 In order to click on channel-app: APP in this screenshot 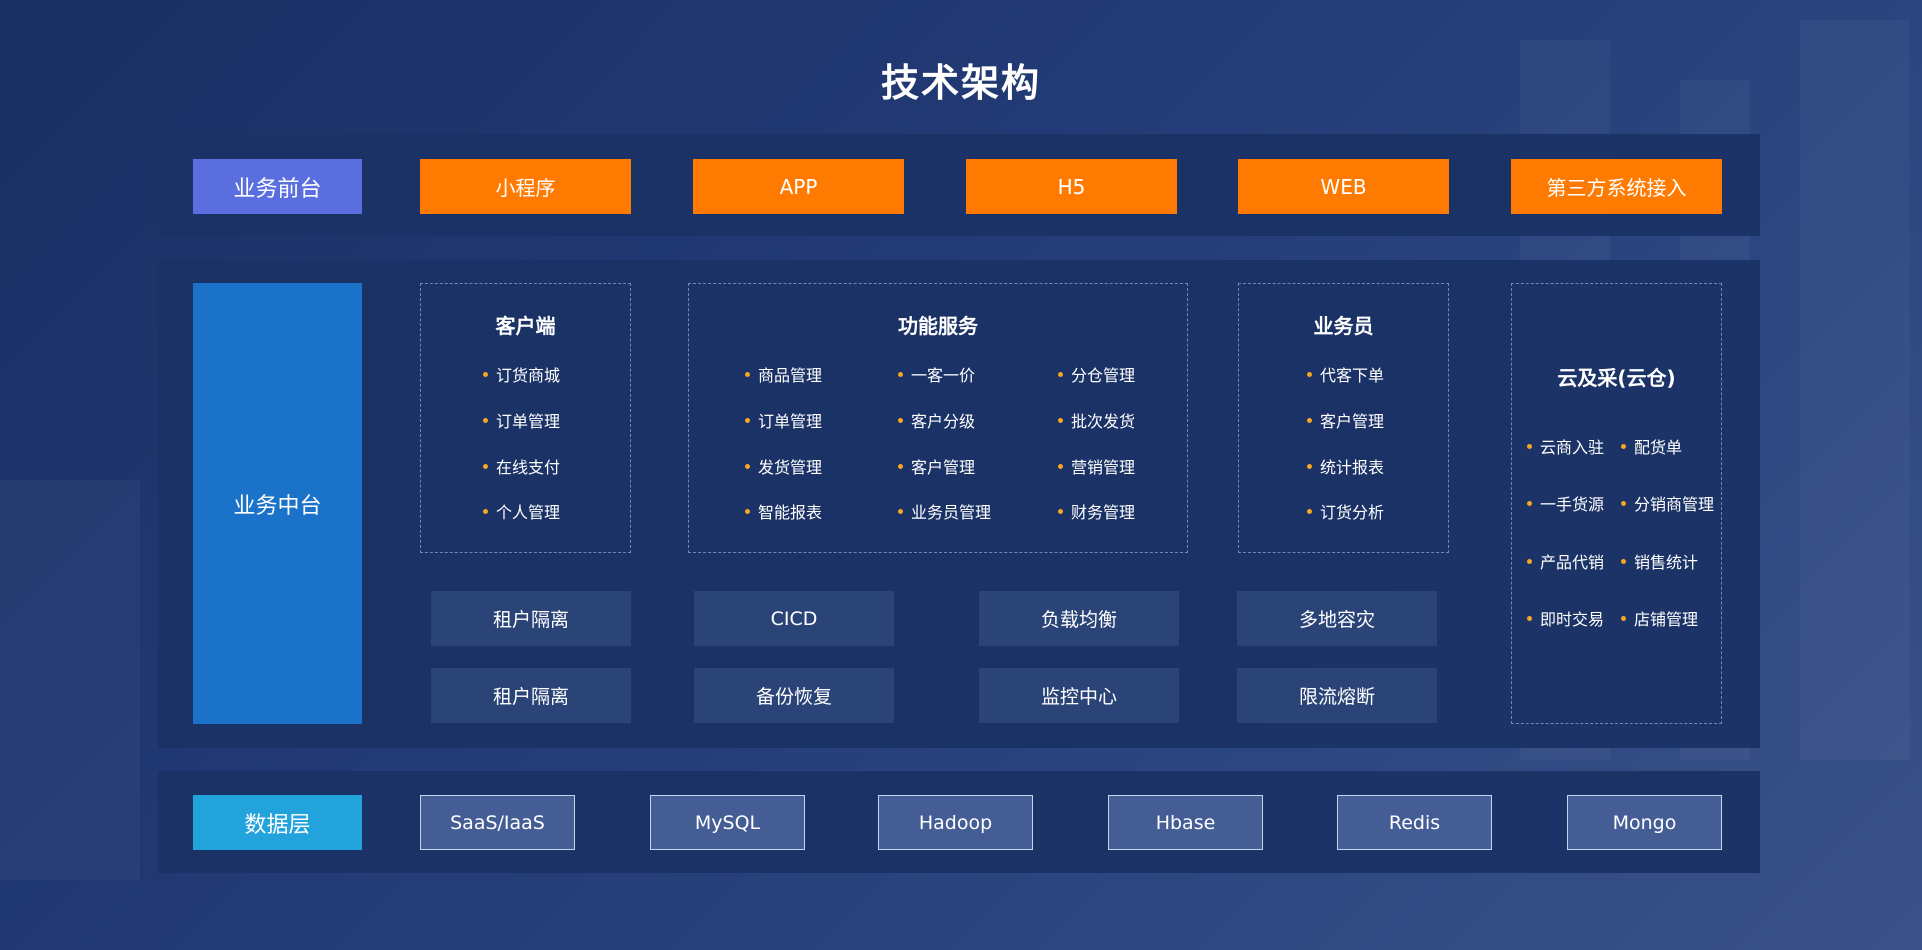, I will do `click(798, 186)`.